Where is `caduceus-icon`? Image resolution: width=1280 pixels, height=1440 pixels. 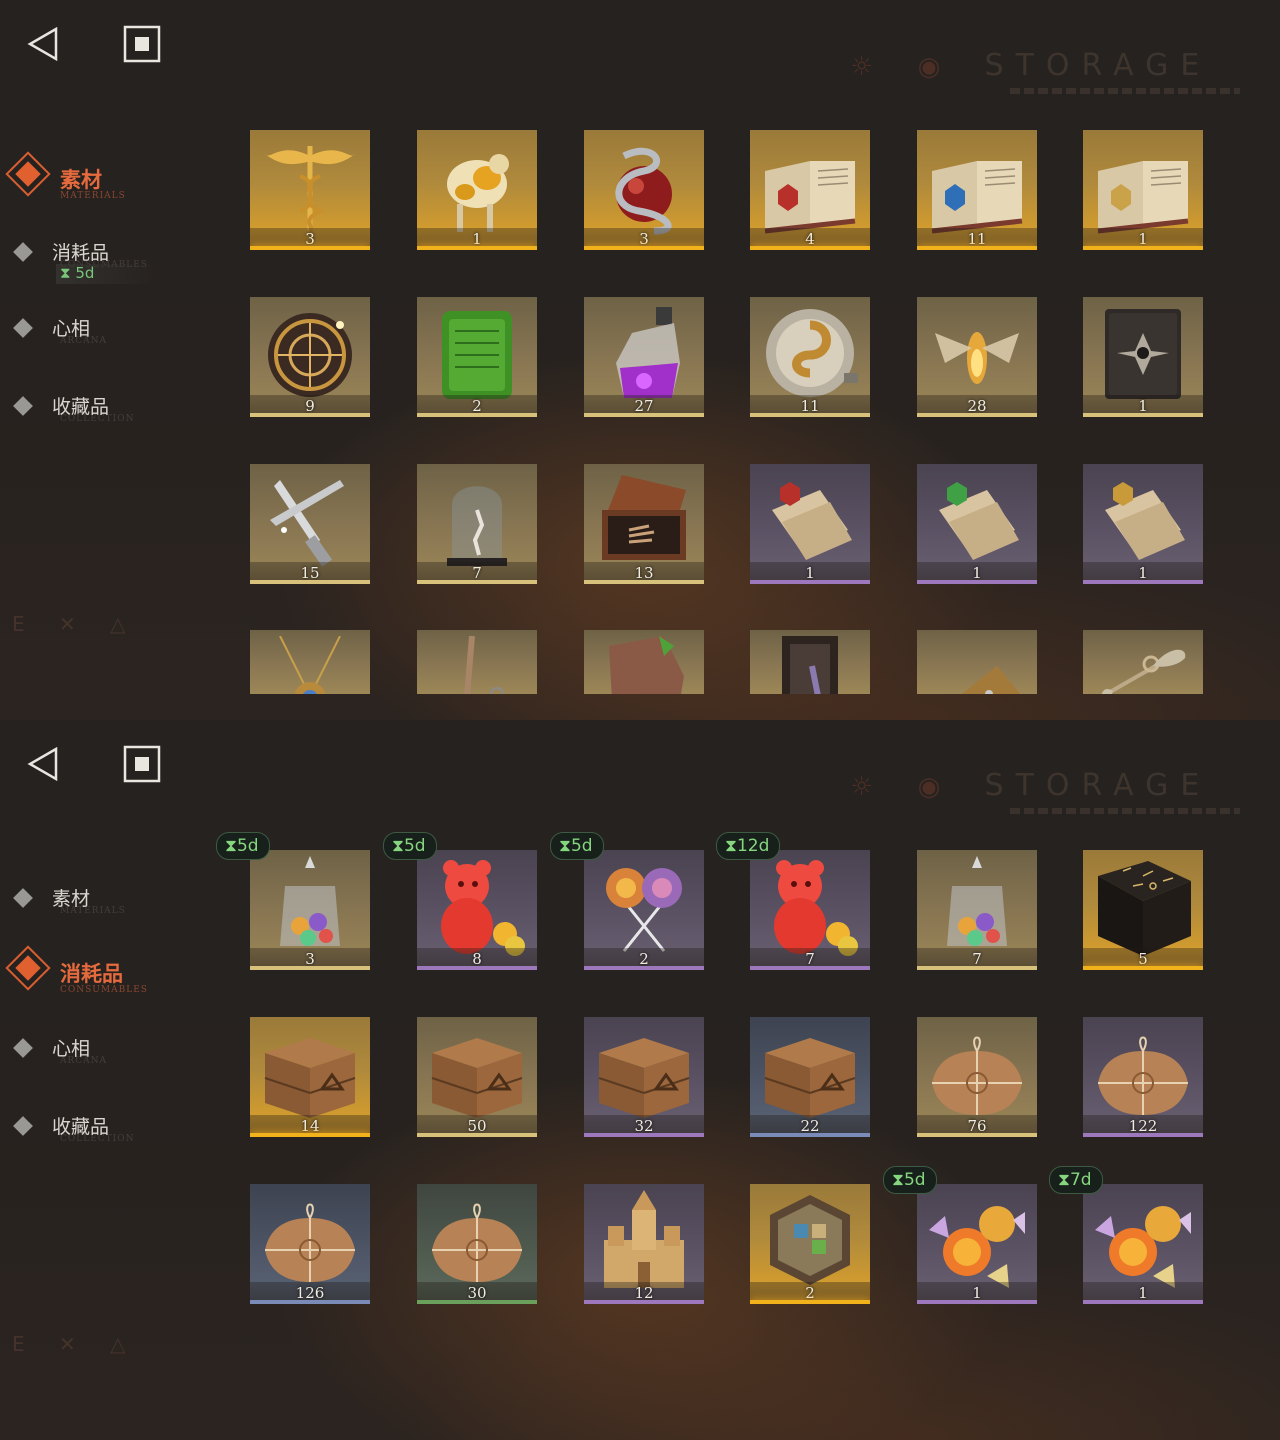 caduceus-icon is located at coordinates (310, 186).